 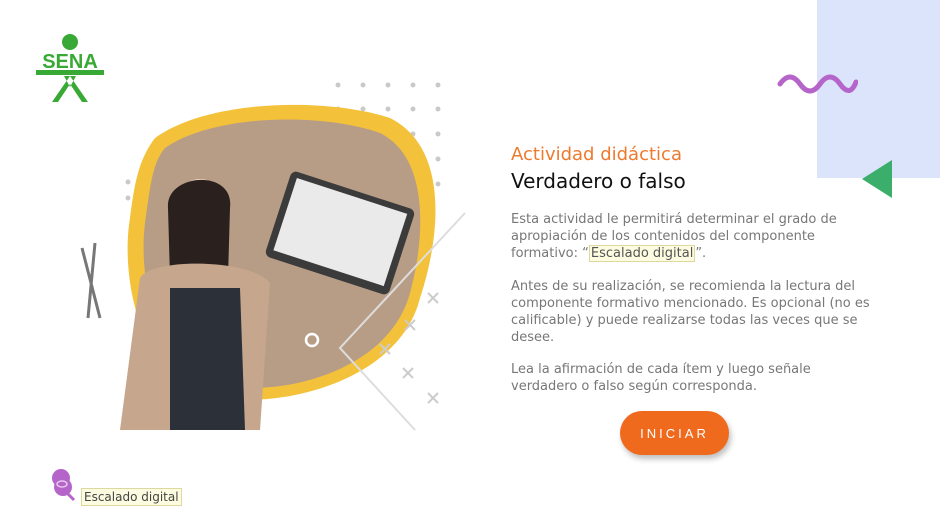 What do you see at coordinates (131, 497) in the screenshot?
I see `component-name-label: Escalado digital` at bounding box center [131, 497].